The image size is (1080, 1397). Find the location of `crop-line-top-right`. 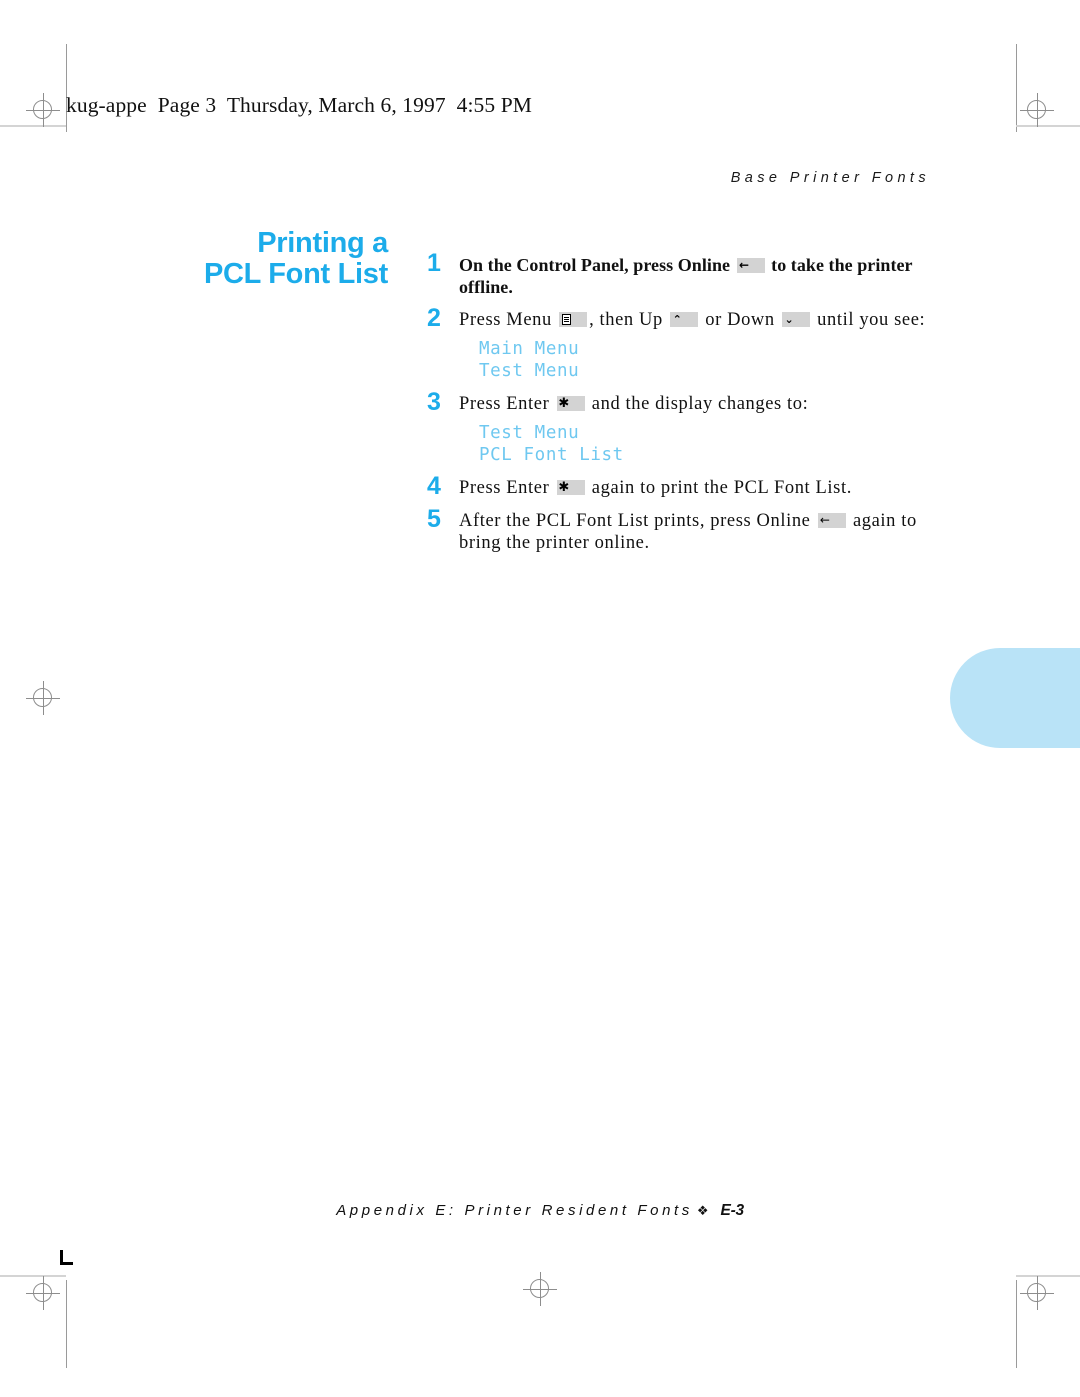

crop-line-top-right is located at coordinates (1048, 126).